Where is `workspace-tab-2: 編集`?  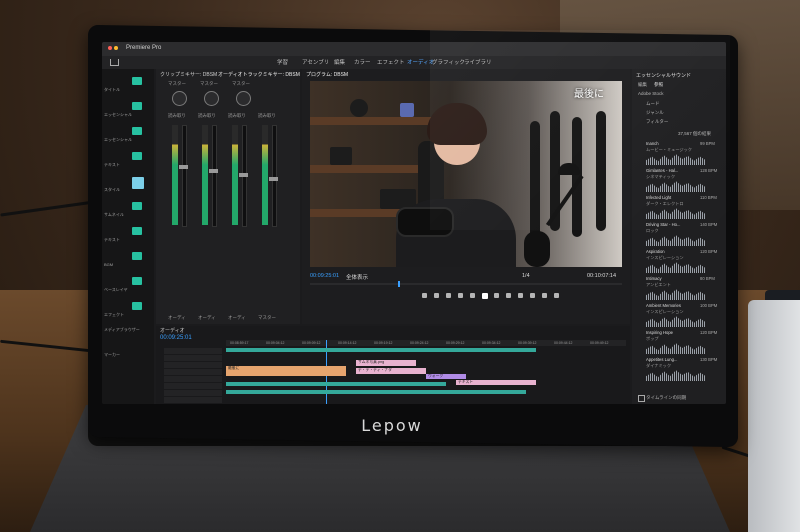 workspace-tab-2: 編集 is located at coordinates (339, 62).